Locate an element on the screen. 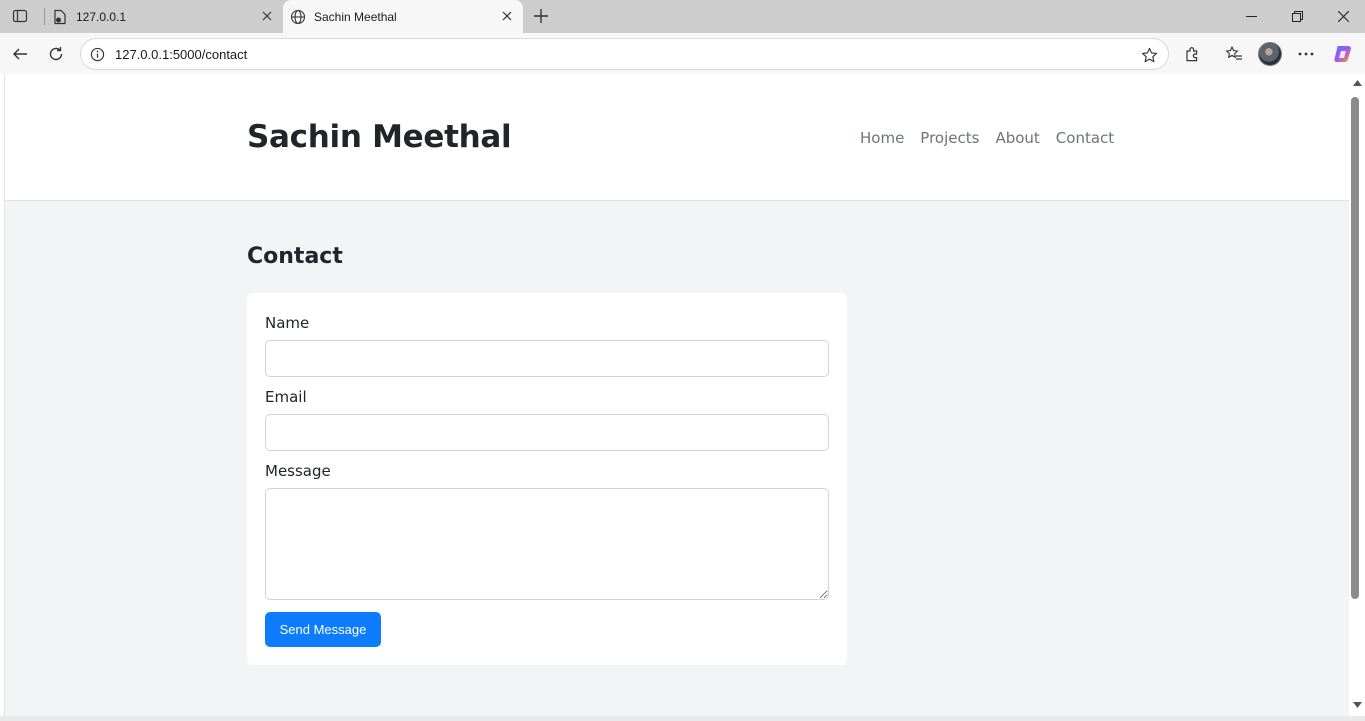 The image size is (1365, 721). new-tab-button is located at coordinates (541, 16).